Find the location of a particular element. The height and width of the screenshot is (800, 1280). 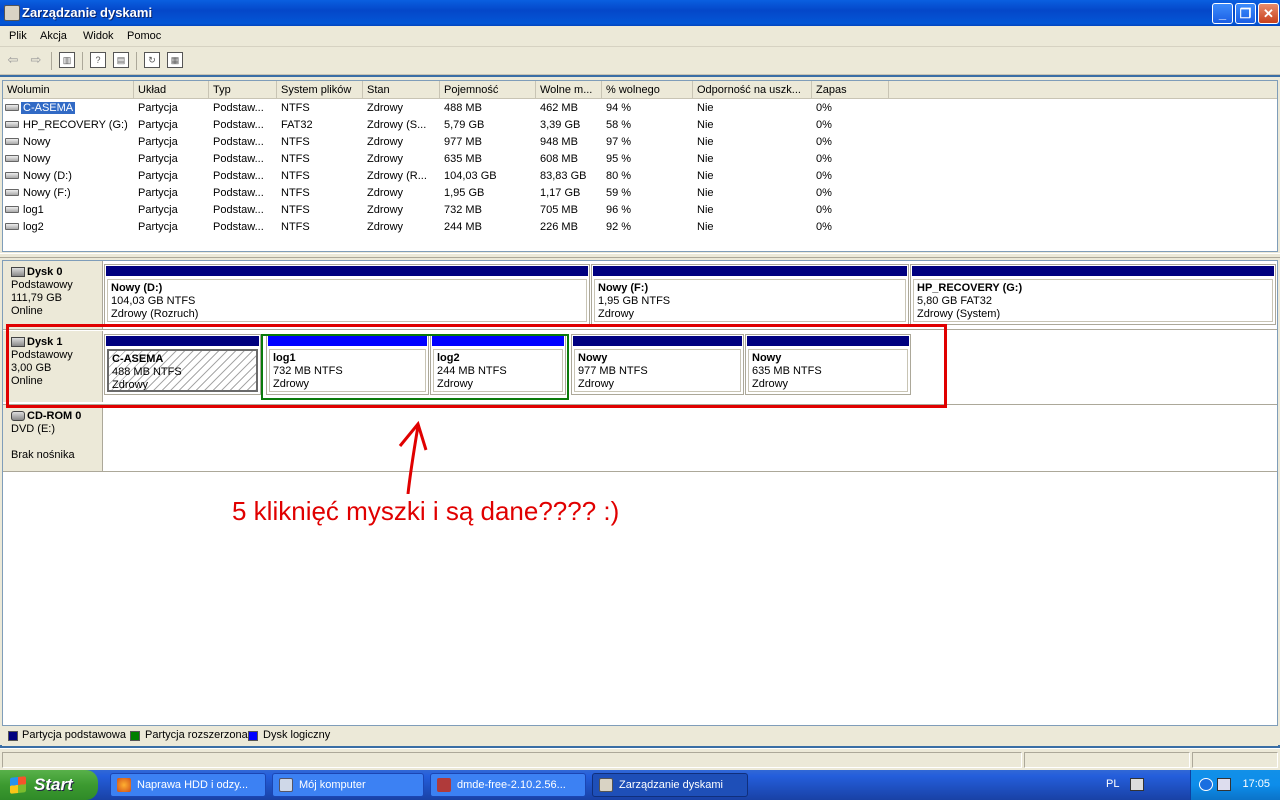

partition-size: 104,03 GB NTFS is located at coordinates (153, 301).